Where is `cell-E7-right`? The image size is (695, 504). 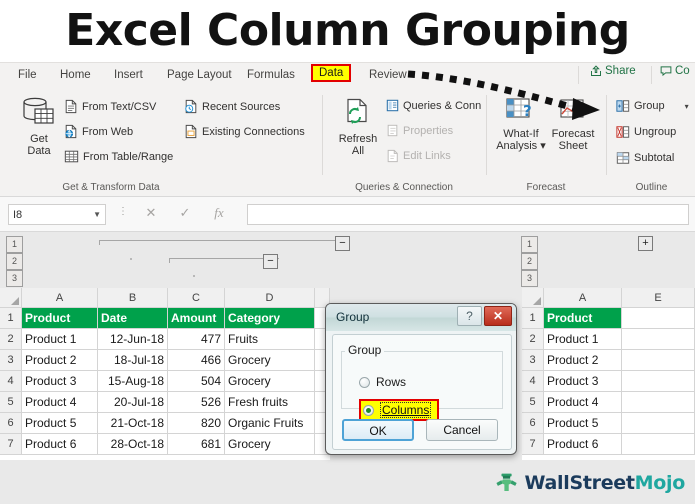
cell-E7-right is located at coordinates (658, 444).